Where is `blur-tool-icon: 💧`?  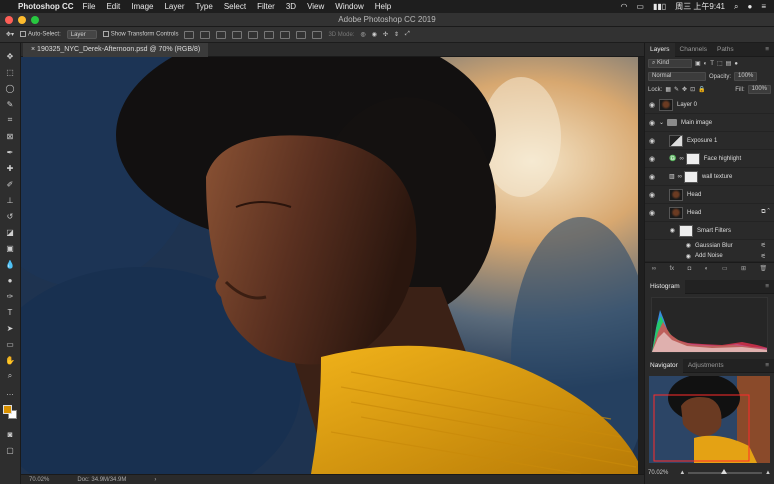
blur-tool-icon: 💧 is located at coordinates (10, 264).